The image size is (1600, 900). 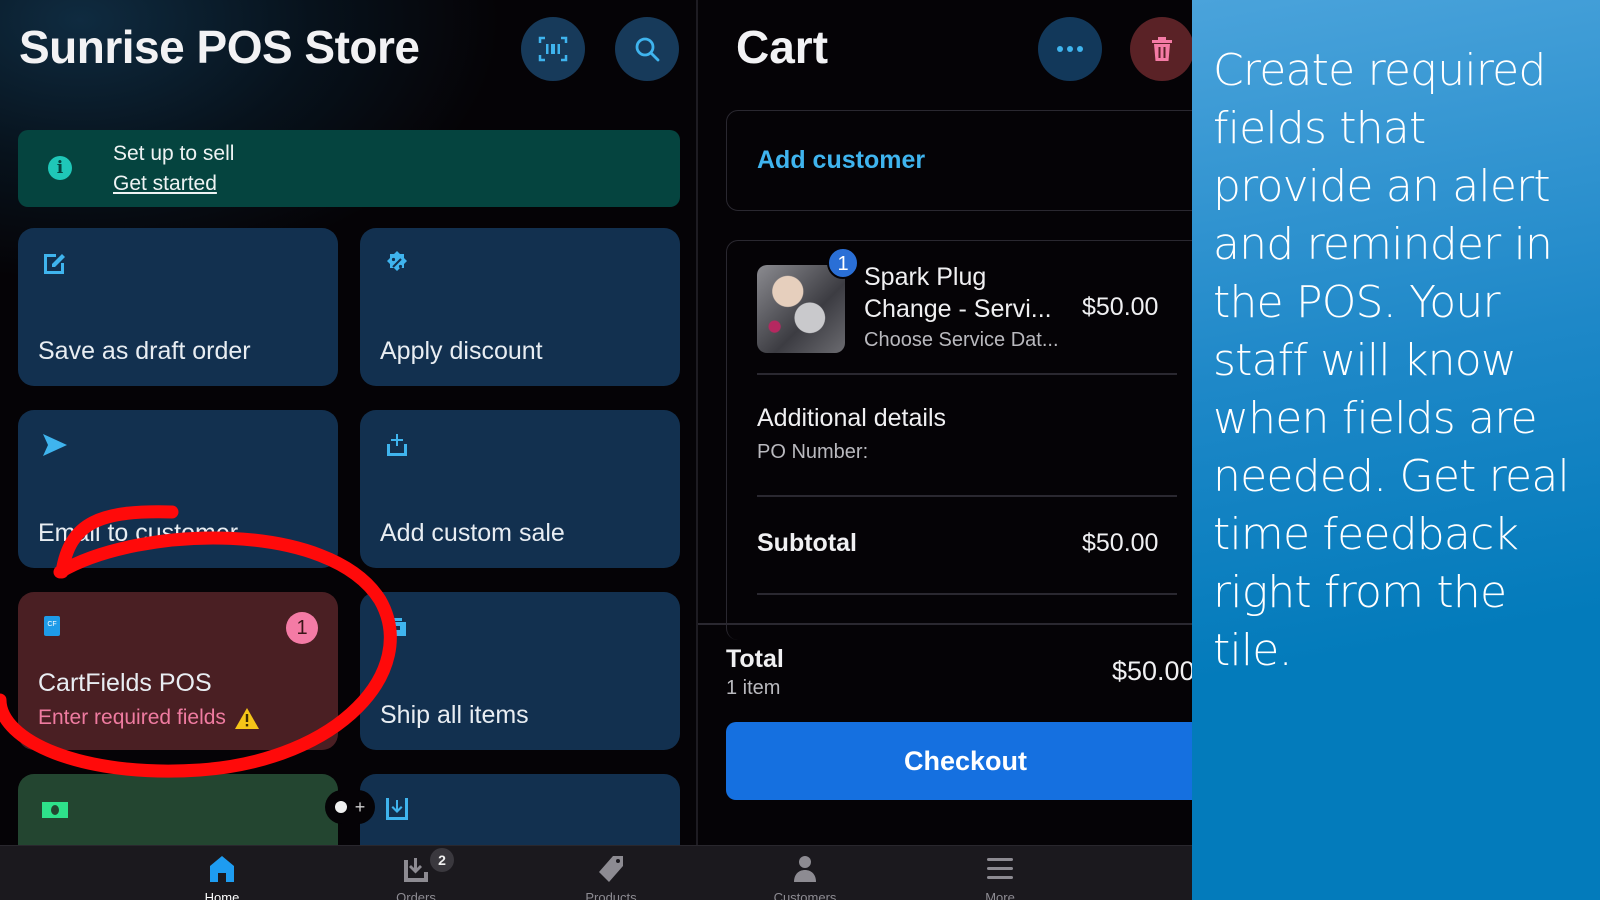 What do you see at coordinates (1153, 671) in the screenshot?
I see `total-value: $50.00` at bounding box center [1153, 671].